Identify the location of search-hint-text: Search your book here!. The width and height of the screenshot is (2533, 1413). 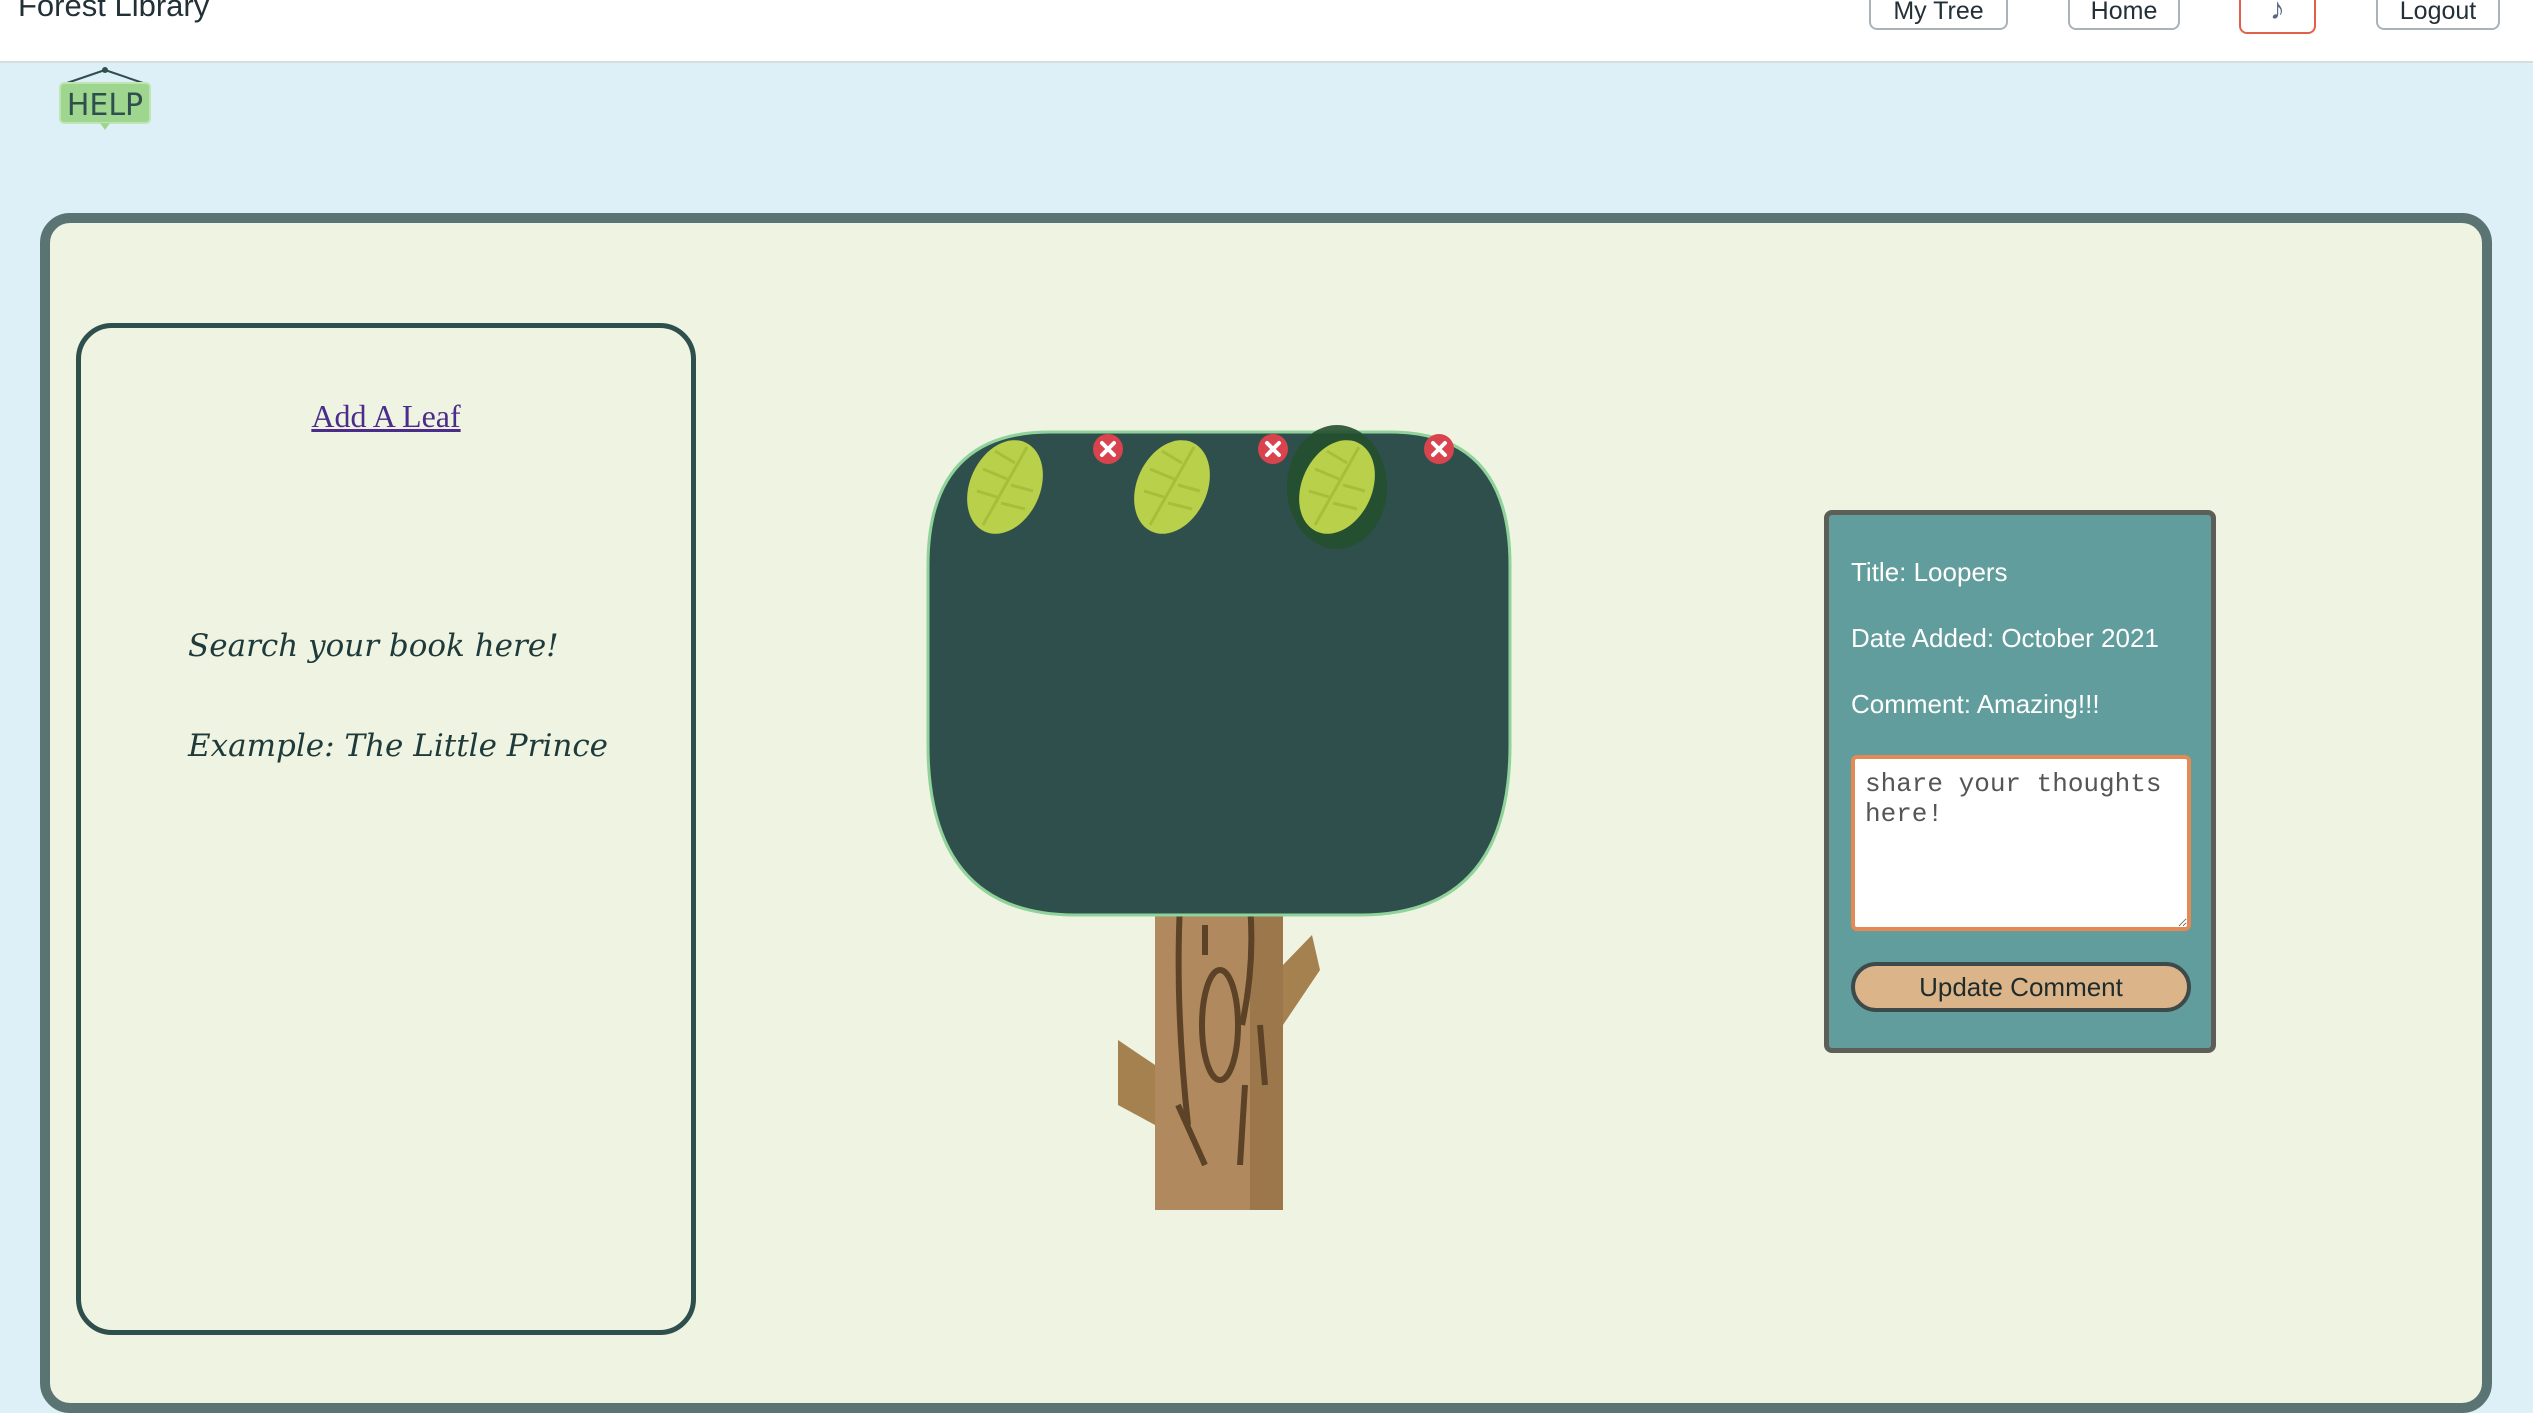
(373, 646).